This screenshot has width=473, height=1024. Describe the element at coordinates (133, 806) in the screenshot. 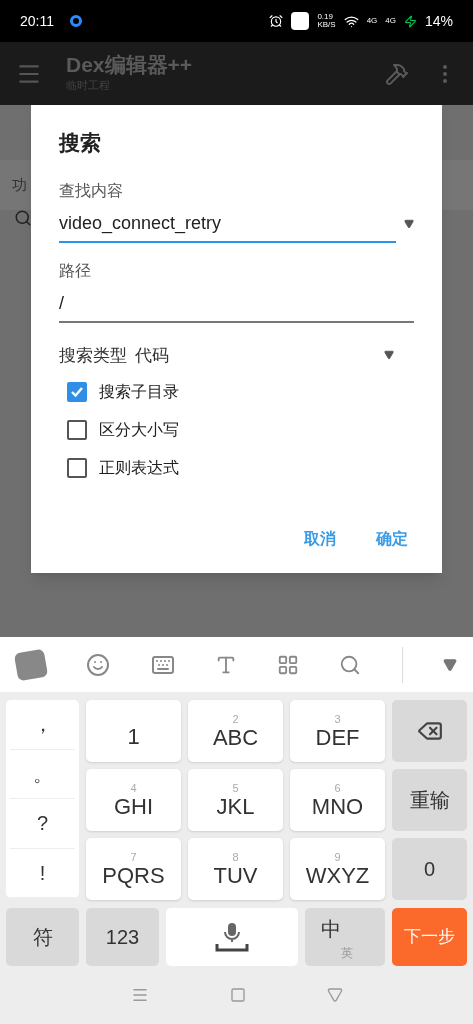

I see `key-letters: GHI` at that location.